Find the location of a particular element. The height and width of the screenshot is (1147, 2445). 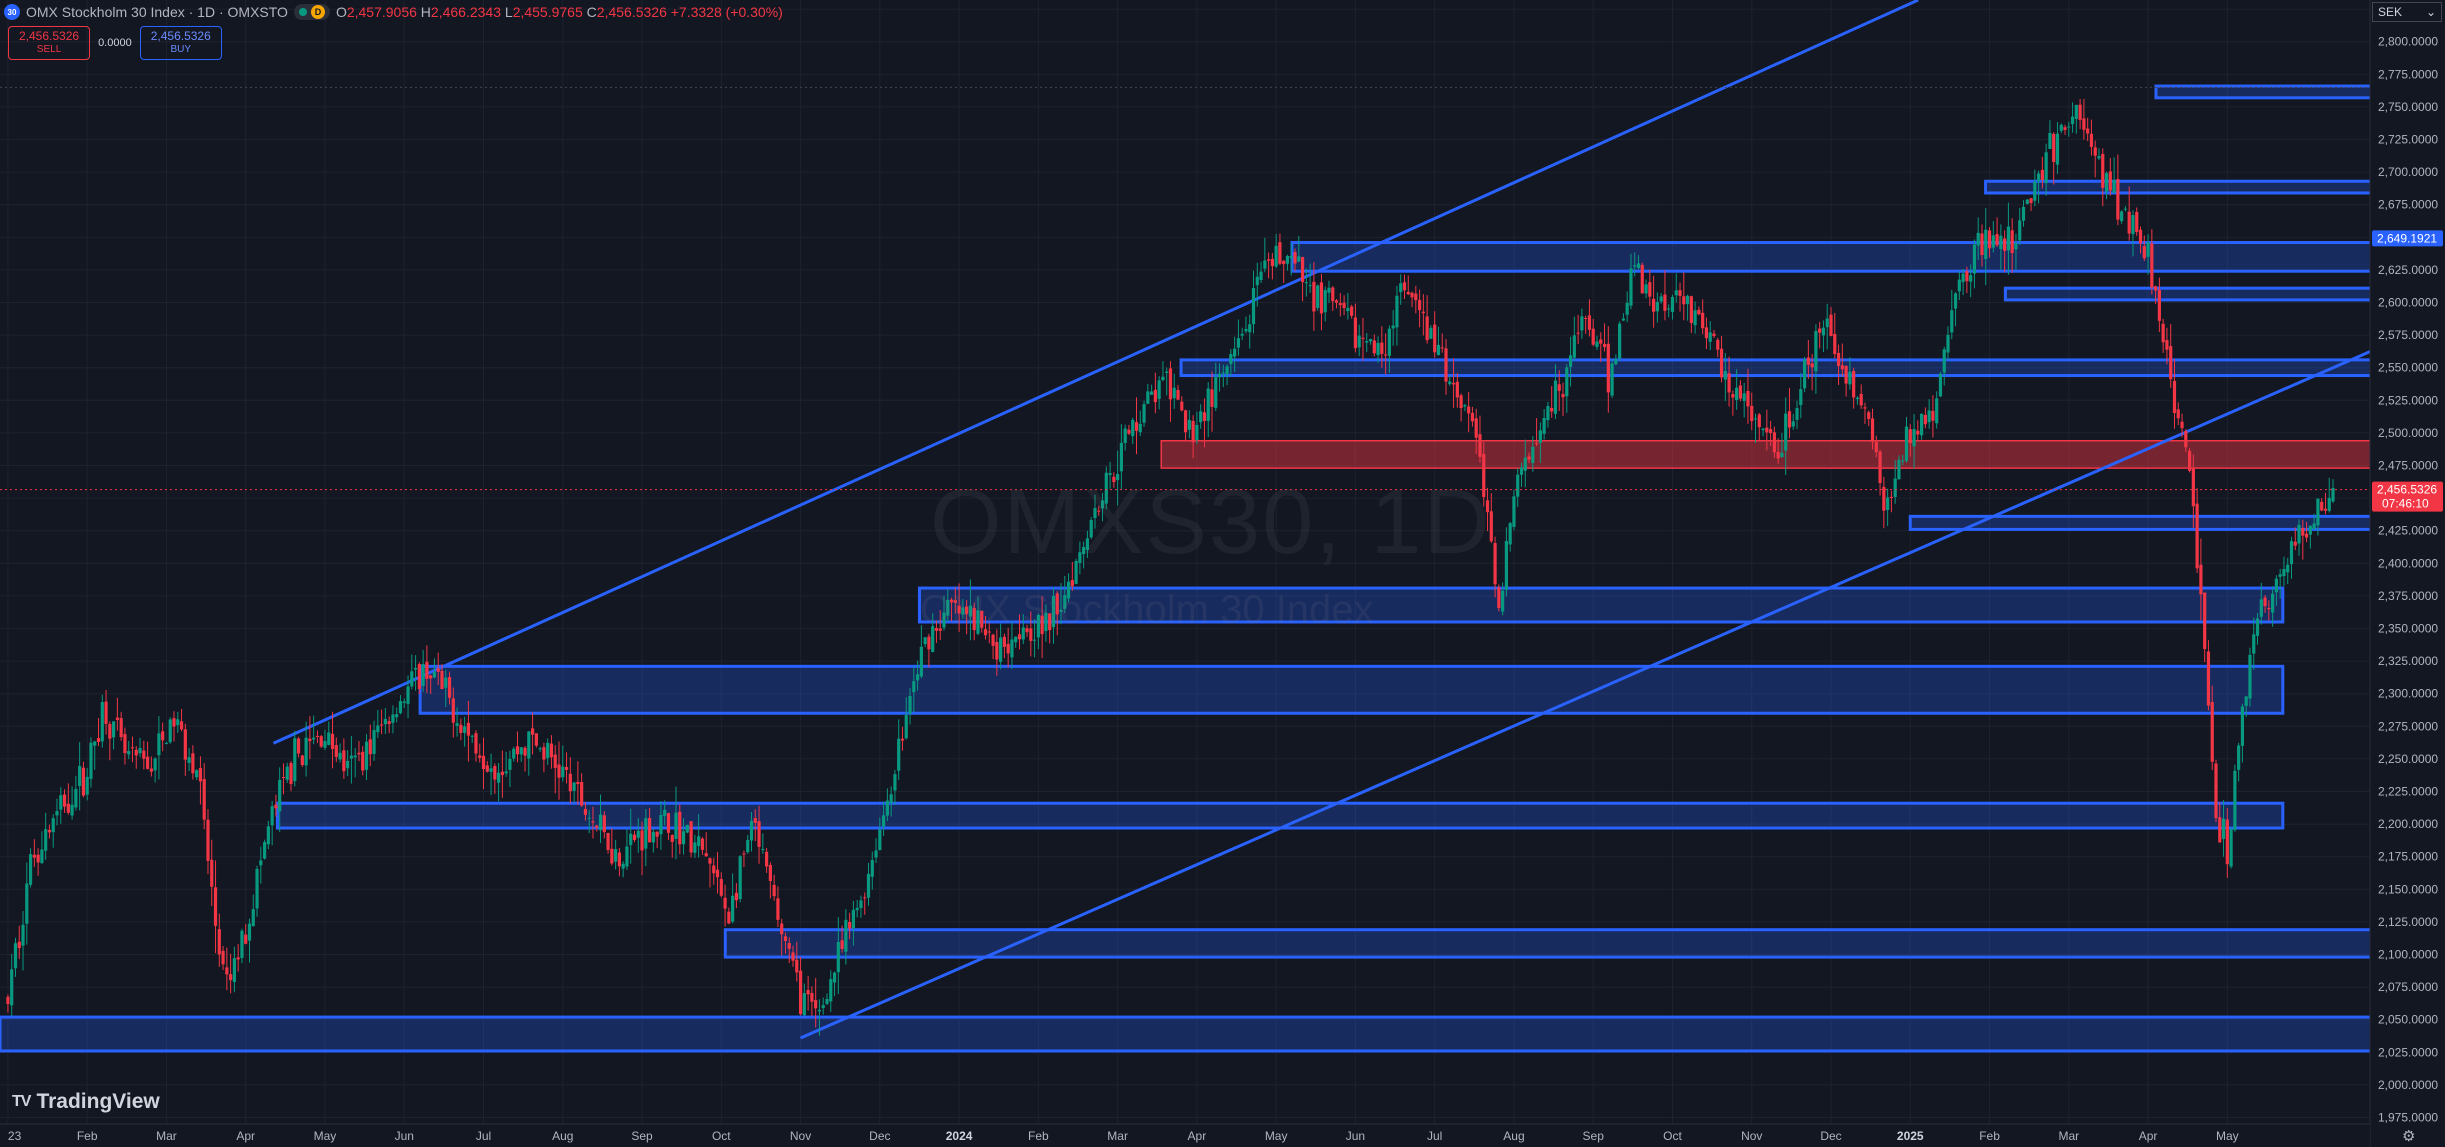

sell-button: 2,456.5326 SELL is located at coordinates (49, 43).